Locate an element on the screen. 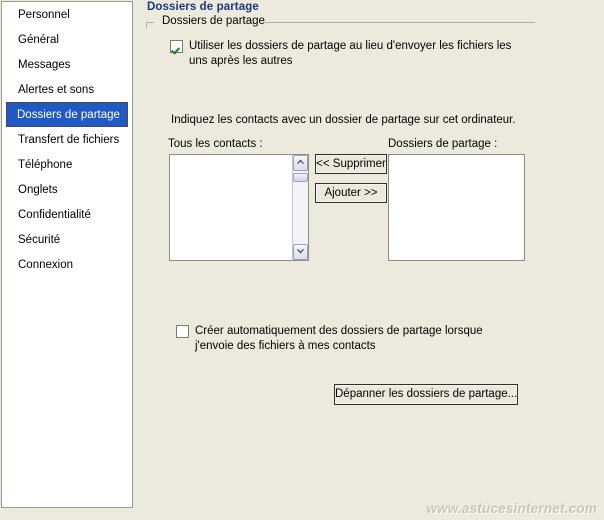 This screenshot has width=604, height=520. scroll-down-arrow-icon is located at coordinates (300, 252).